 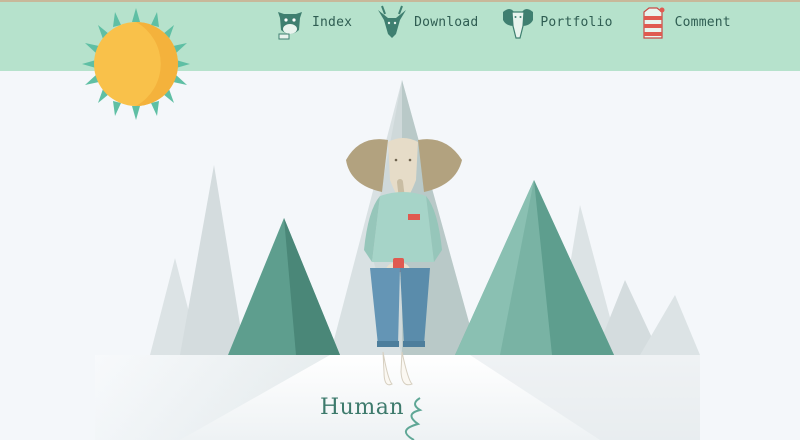 I want to click on nav-label-index: Index, so click(x=332, y=22).